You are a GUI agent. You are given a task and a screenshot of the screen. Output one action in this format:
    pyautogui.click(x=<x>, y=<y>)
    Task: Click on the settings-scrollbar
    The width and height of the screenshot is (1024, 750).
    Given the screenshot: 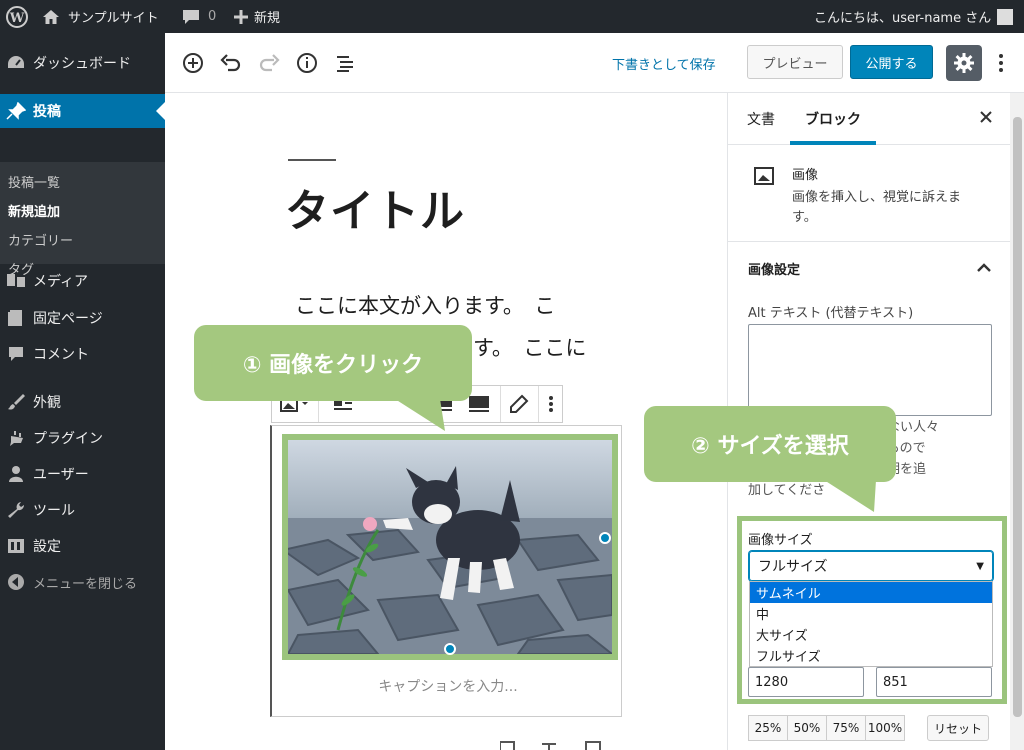 What is the action you would take?
    pyautogui.click(x=1017, y=421)
    